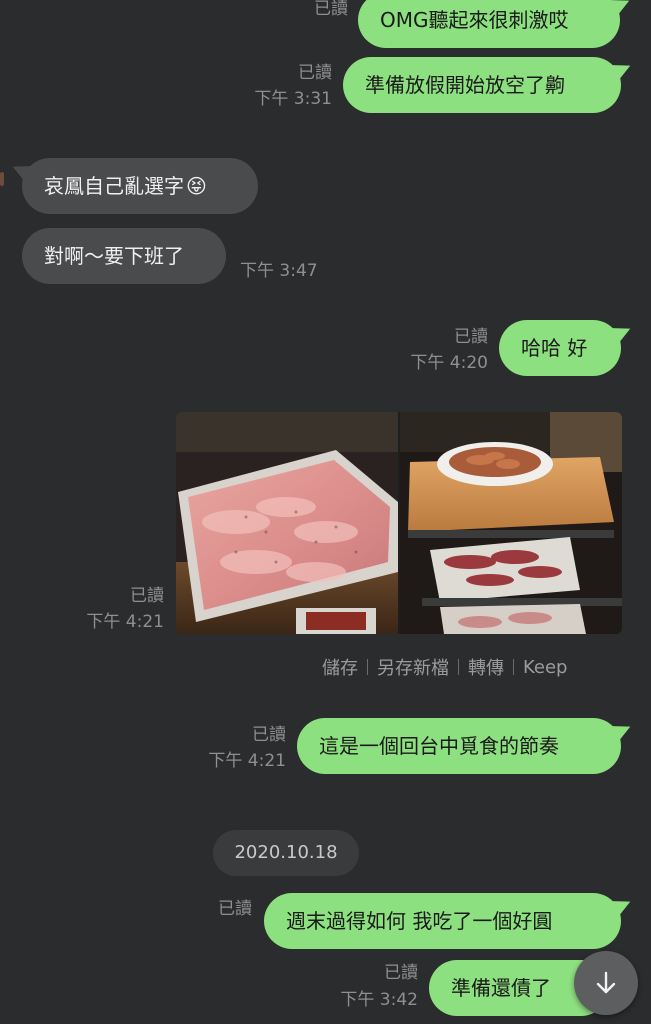  I want to click on photo-action-bar: 儲存 另存新檔 轉傳 Keep, so click(444, 667).